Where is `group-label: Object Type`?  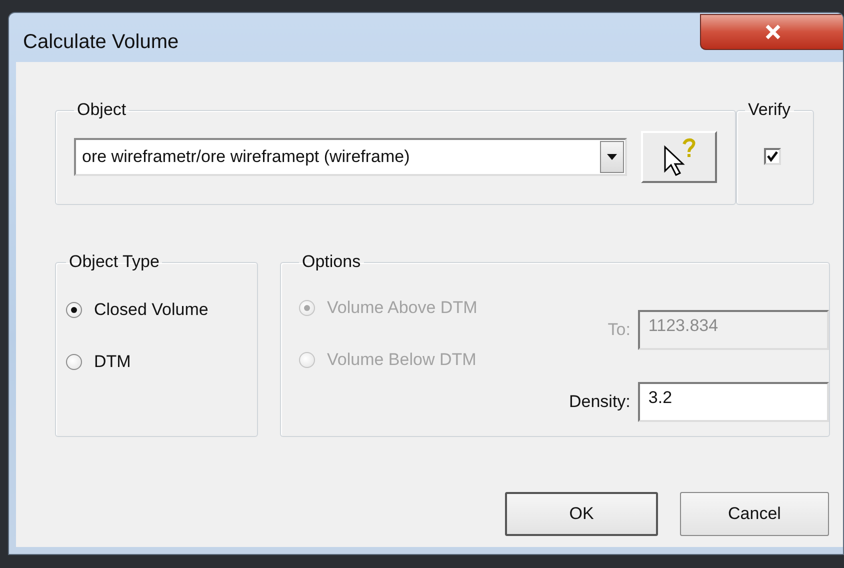
group-label: Object Type is located at coordinates (114, 262).